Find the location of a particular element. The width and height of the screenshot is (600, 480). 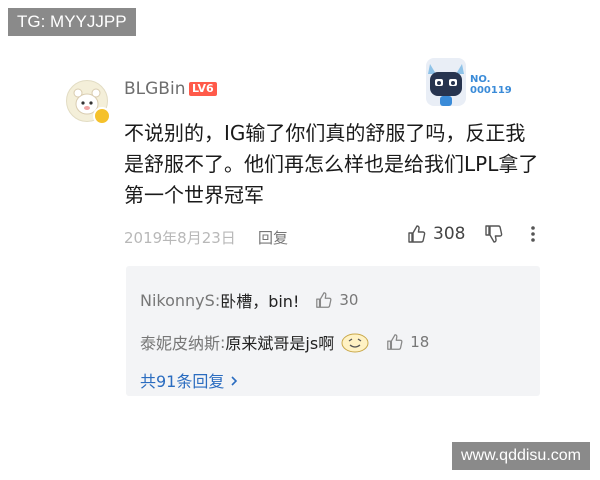

watermark-bottom: www.qddisu.com is located at coordinates (520, 456).